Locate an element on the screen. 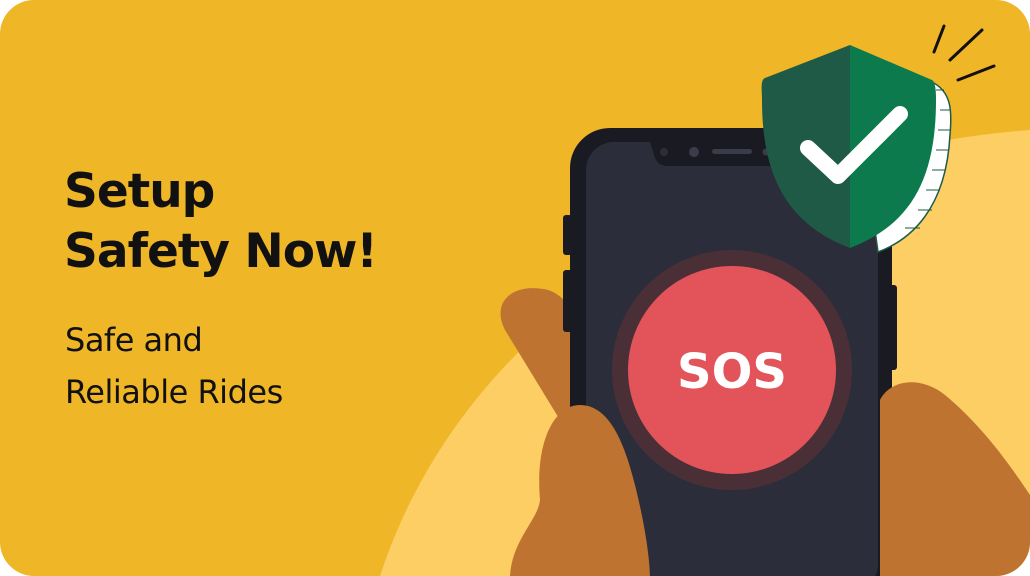 The image size is (1030, 576). headline-line-1: Setup is located at coordinates (139, 191).